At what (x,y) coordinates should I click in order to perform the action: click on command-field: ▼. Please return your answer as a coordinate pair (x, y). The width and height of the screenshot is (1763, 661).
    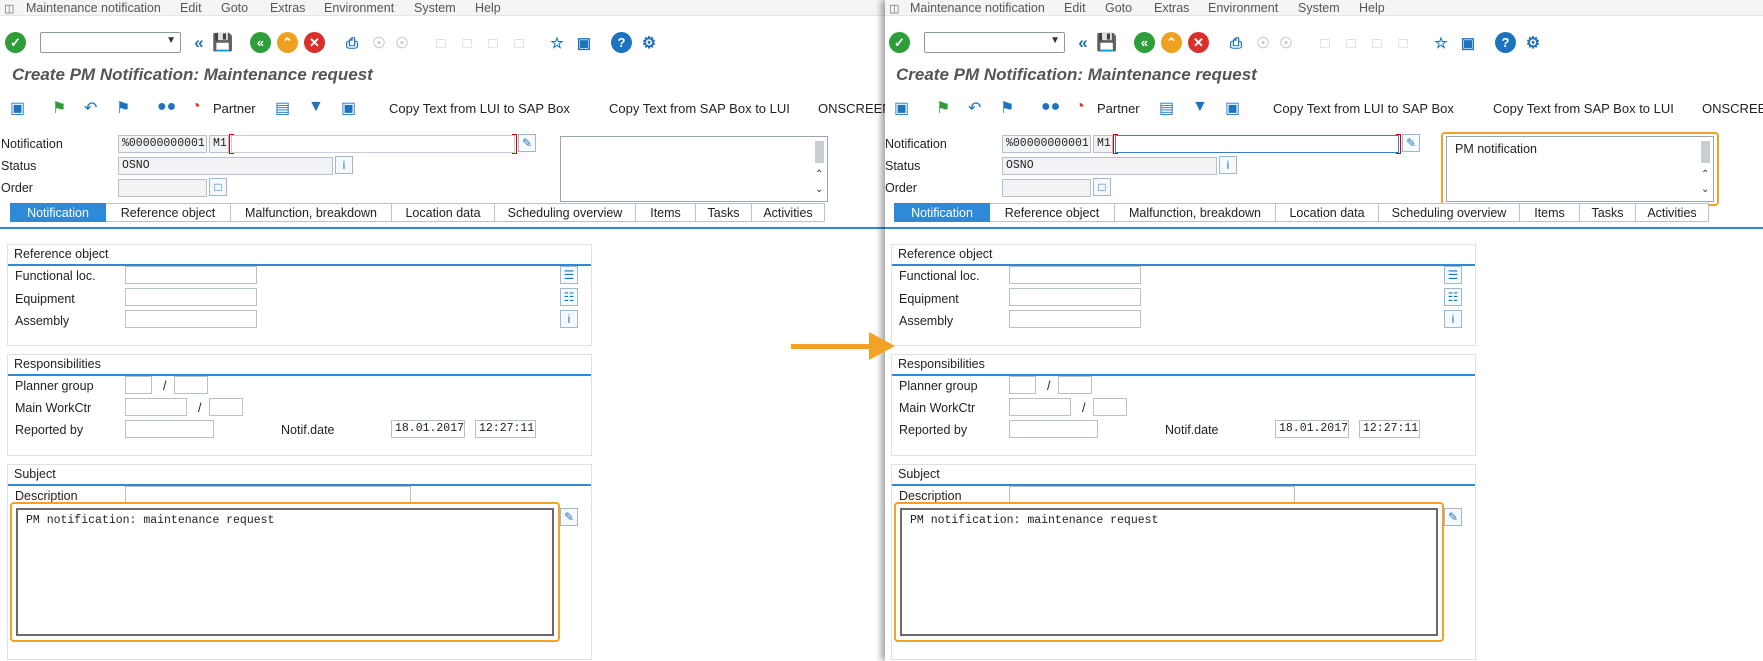
    Looking at the image, I should click on (110, 42).